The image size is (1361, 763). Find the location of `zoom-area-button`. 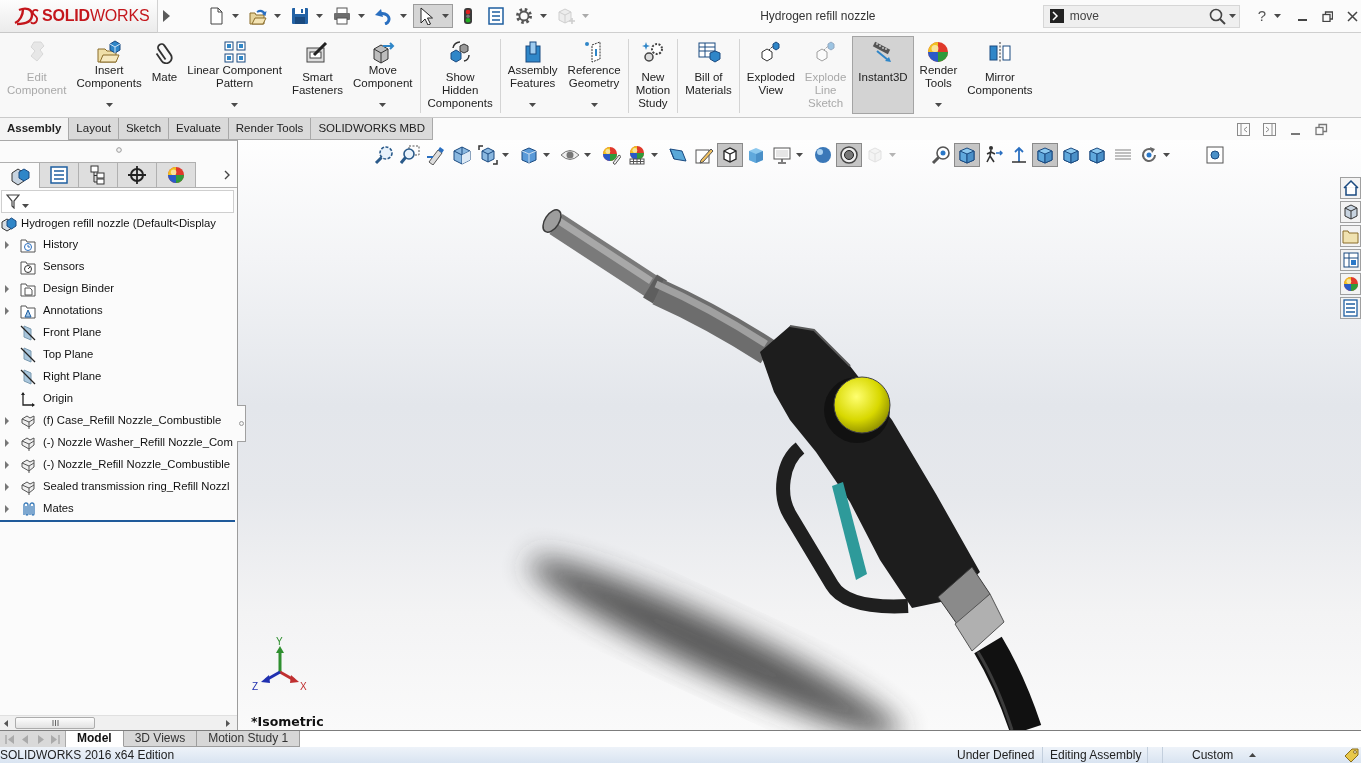

zoom-area-button is located at coordinates (410, 155).